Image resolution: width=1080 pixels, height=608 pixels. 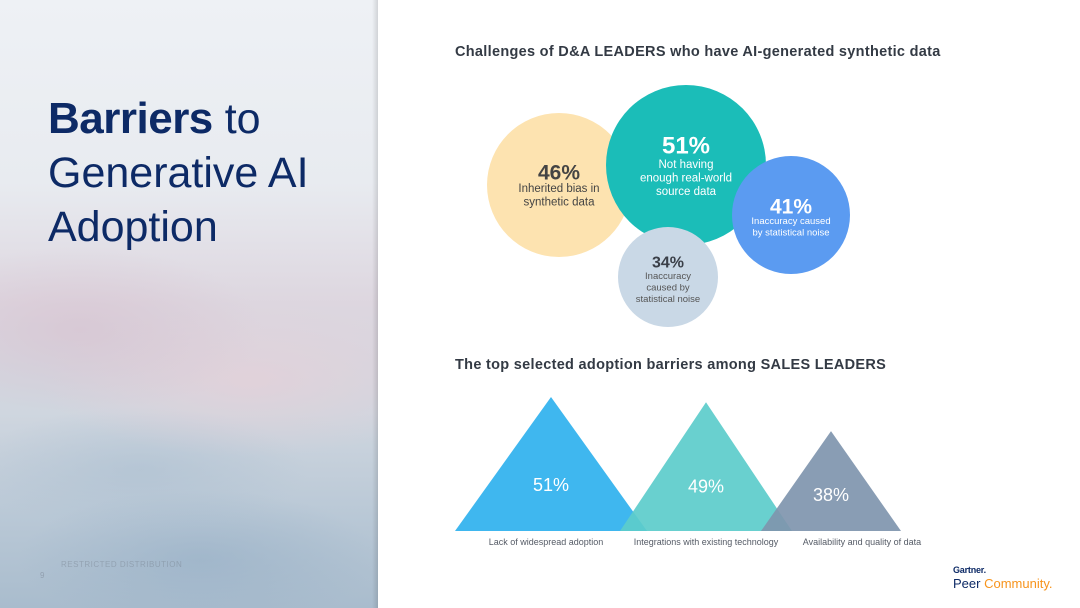 What do you see at coordinates (969, 583) in the screenshot?
I see `brand-peer: Peer` at bounding box center [969, 583].